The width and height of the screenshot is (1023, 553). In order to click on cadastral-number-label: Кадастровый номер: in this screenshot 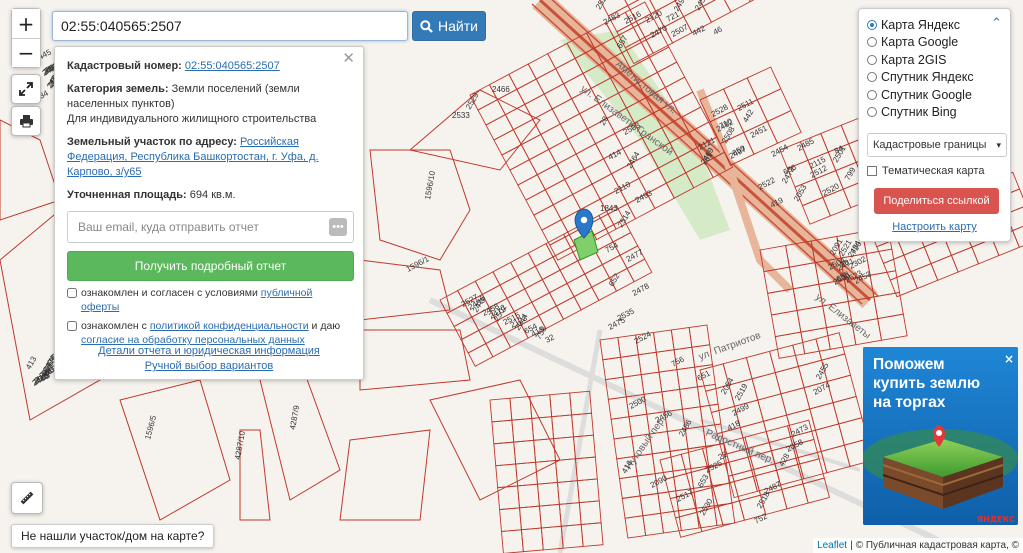, I will do `click(124, 66)`.